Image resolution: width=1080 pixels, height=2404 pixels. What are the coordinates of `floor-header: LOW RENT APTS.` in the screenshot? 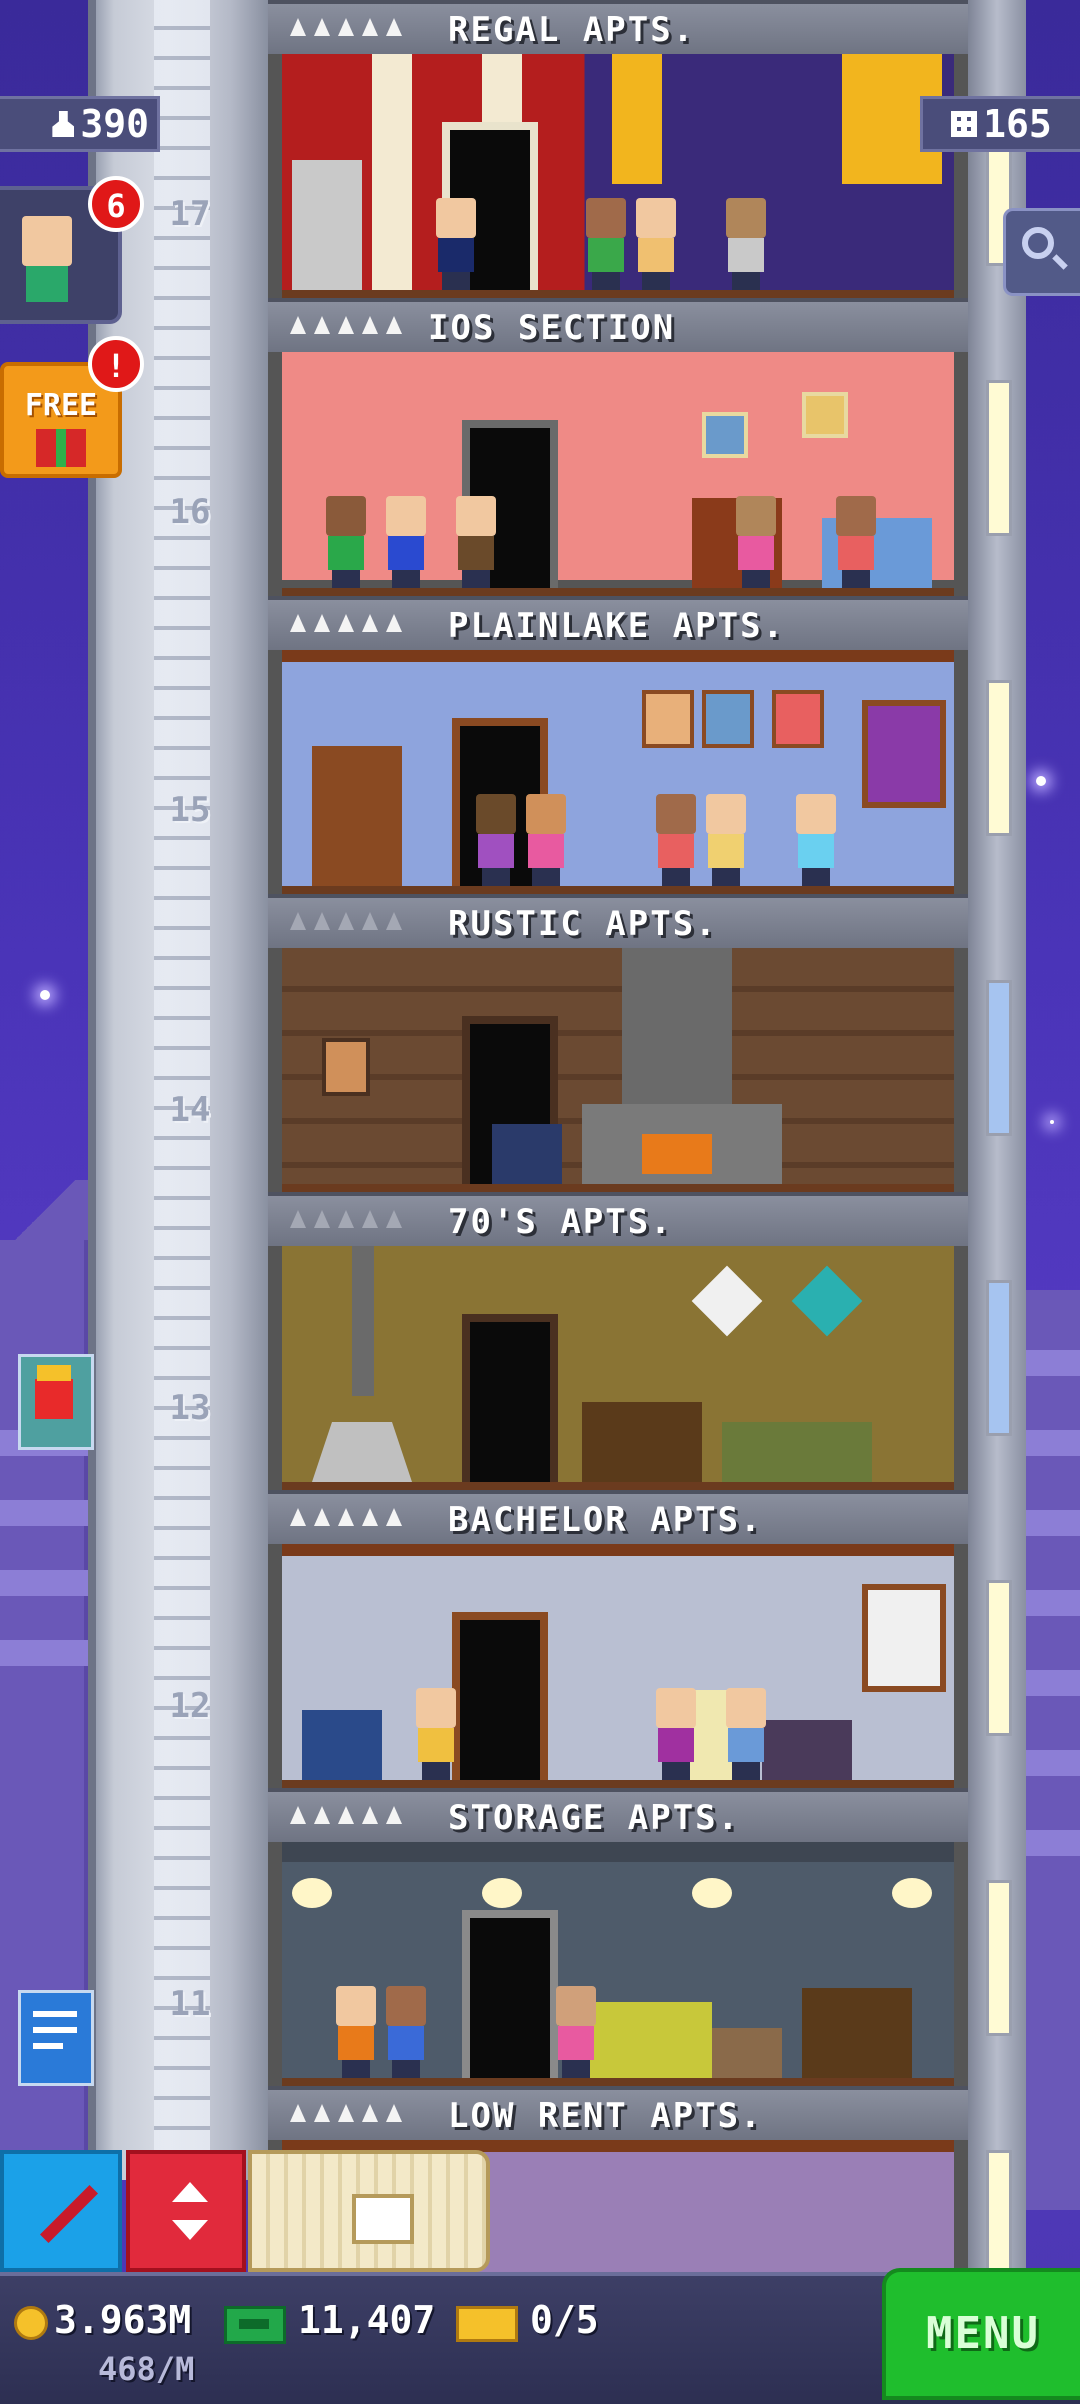 It's located at (618, 2113).